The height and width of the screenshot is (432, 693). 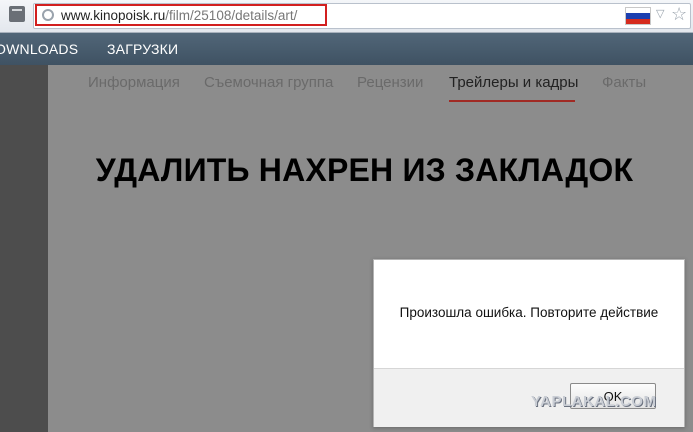 What do you see at coordinates (513, 82) in the screenshot?
I see `tab-trailers: Трейлеры и кадры` at bounding box center [513, 82].